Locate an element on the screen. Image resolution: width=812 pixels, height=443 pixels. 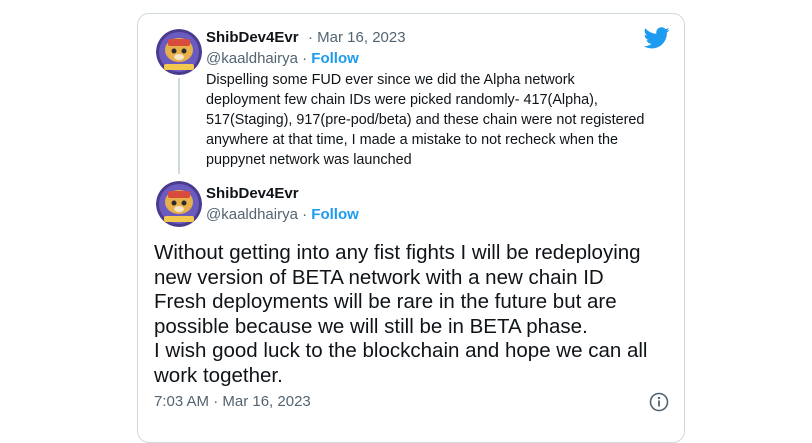
tweet-timestamp: 7:03 AM · Mar 16, 2023 is located at coordinates (232, 401).